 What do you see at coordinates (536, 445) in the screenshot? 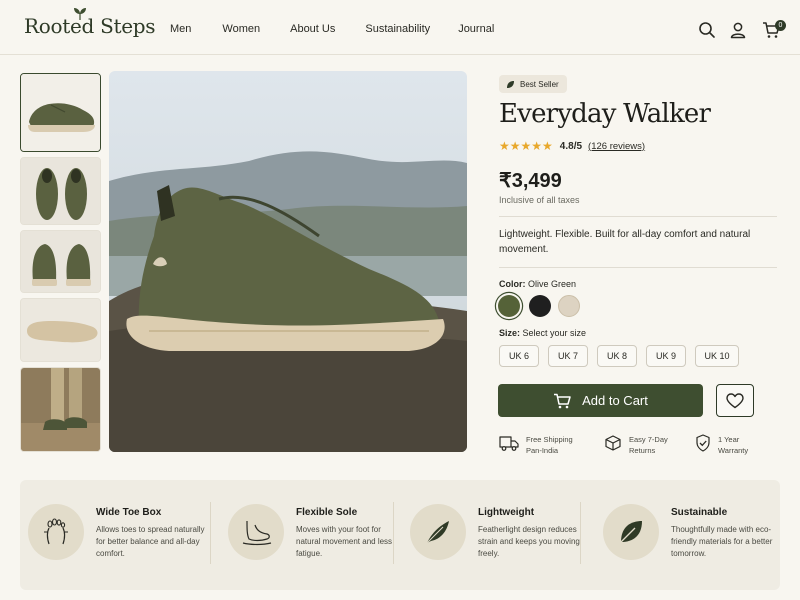
I see `perk-free-shipping: Free Shipping Pan-India` at bounding box center [536, 445].